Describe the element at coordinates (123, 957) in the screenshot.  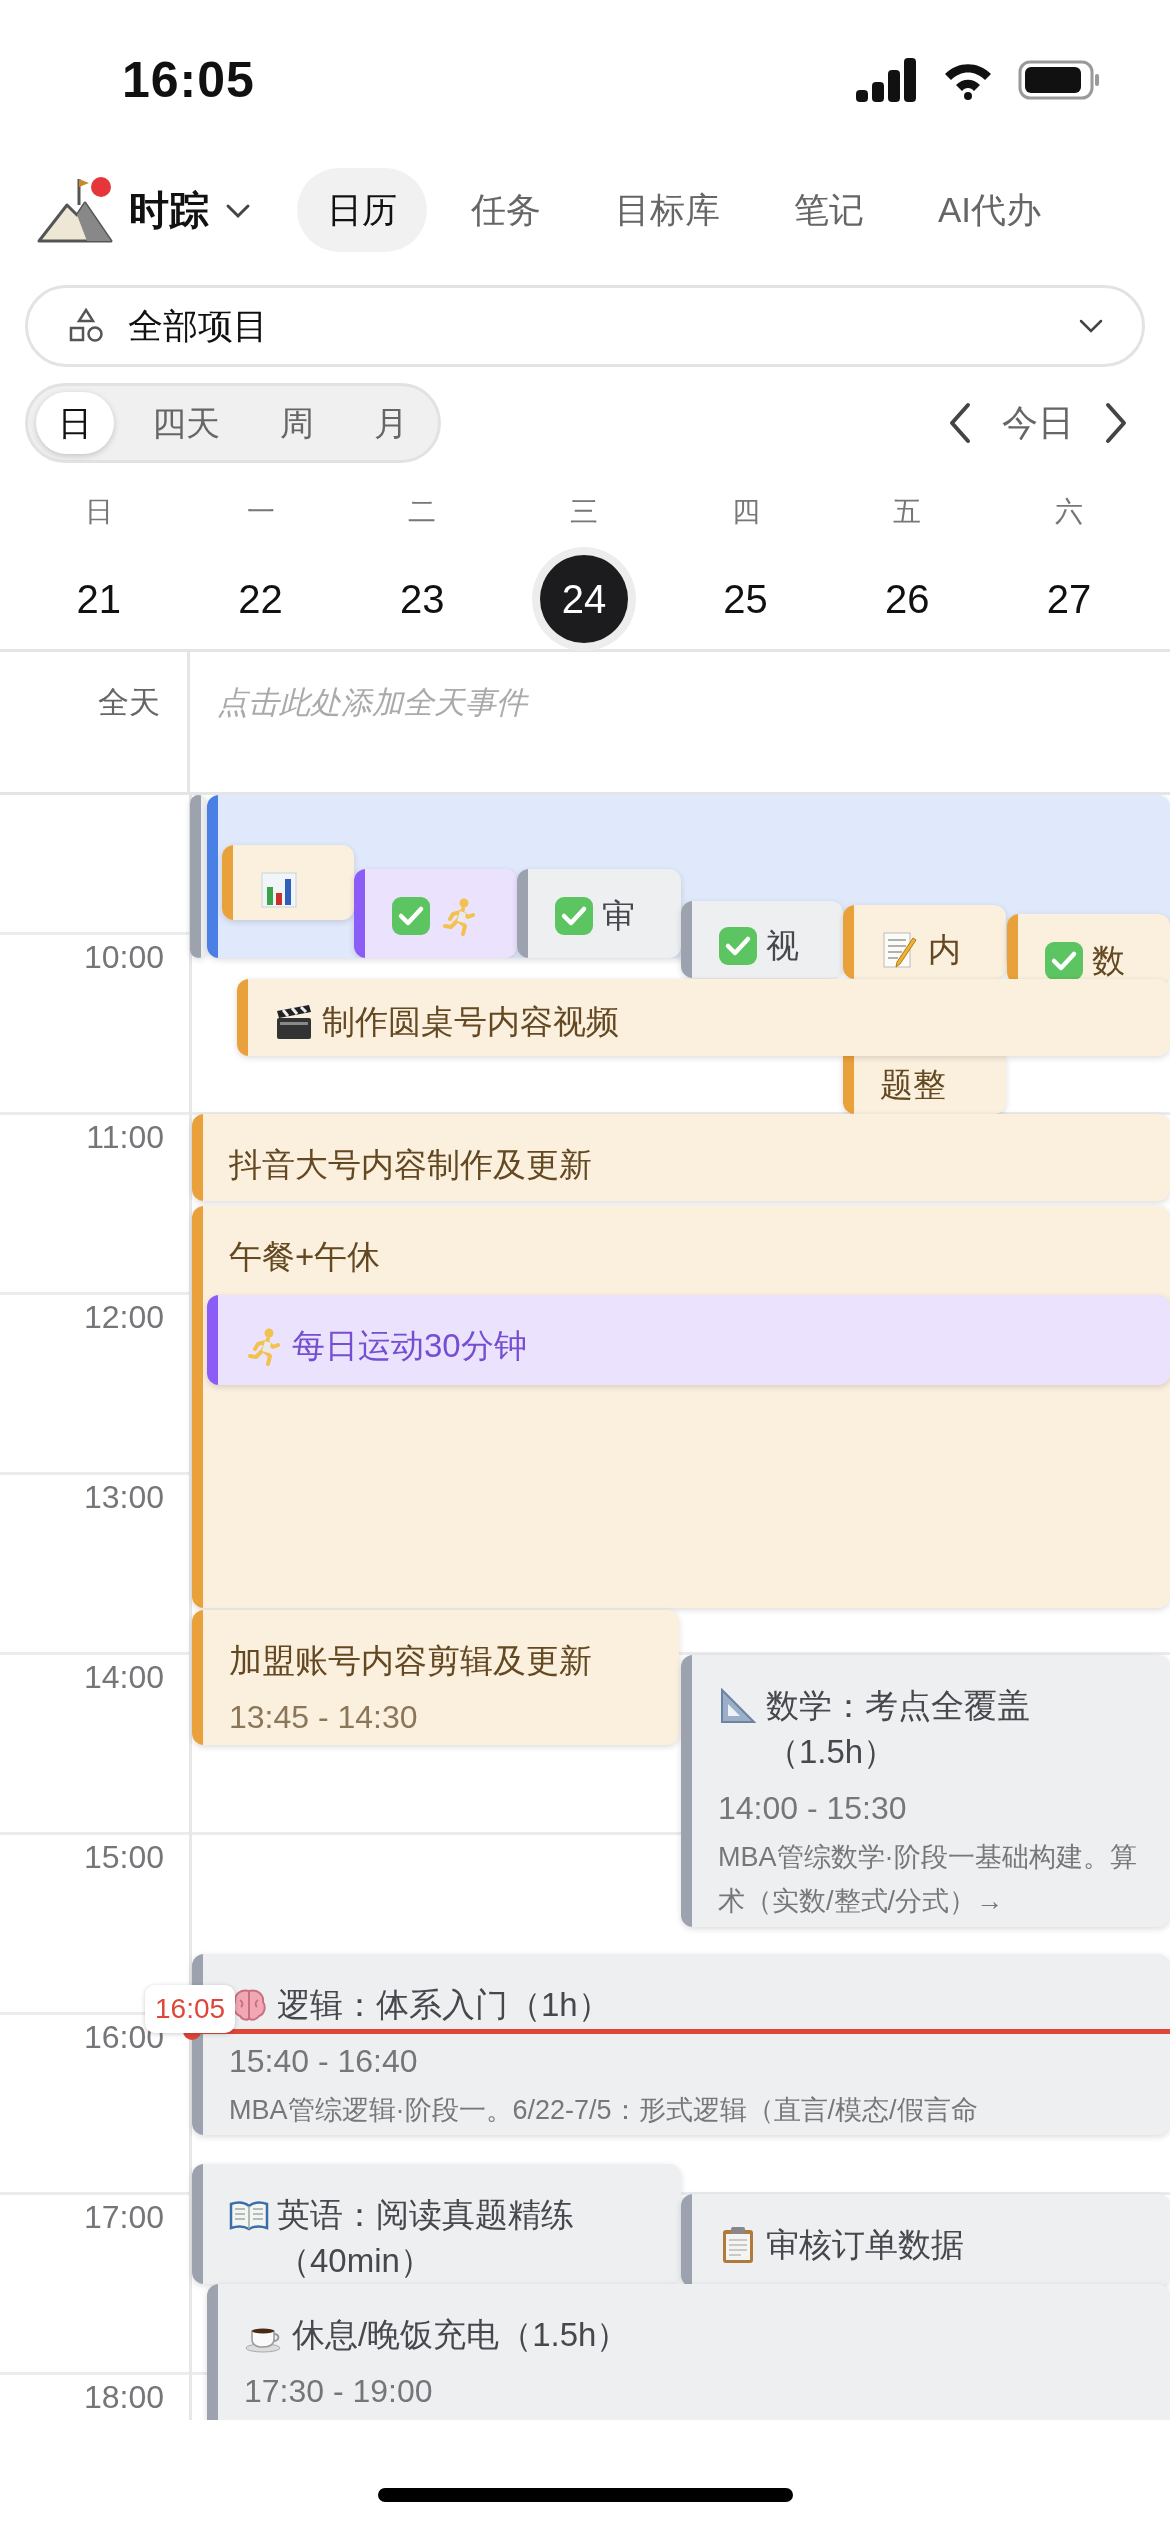
I see `hour-label: 10:00` at that location.